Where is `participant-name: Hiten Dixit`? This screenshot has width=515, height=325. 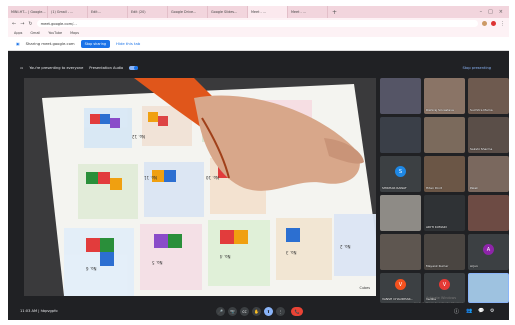
participant-name: Hiten Dixit is located at coordinates (434, 188).